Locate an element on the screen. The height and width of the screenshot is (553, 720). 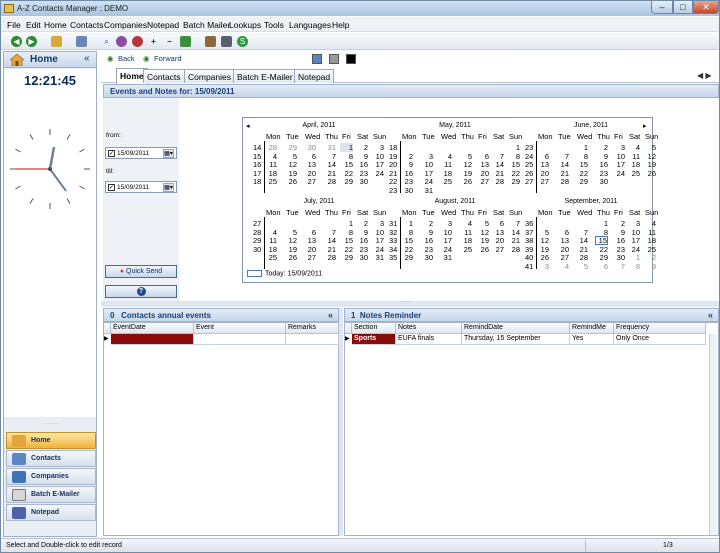
collapse-left-icon: « is located at coordinates (87, 58).